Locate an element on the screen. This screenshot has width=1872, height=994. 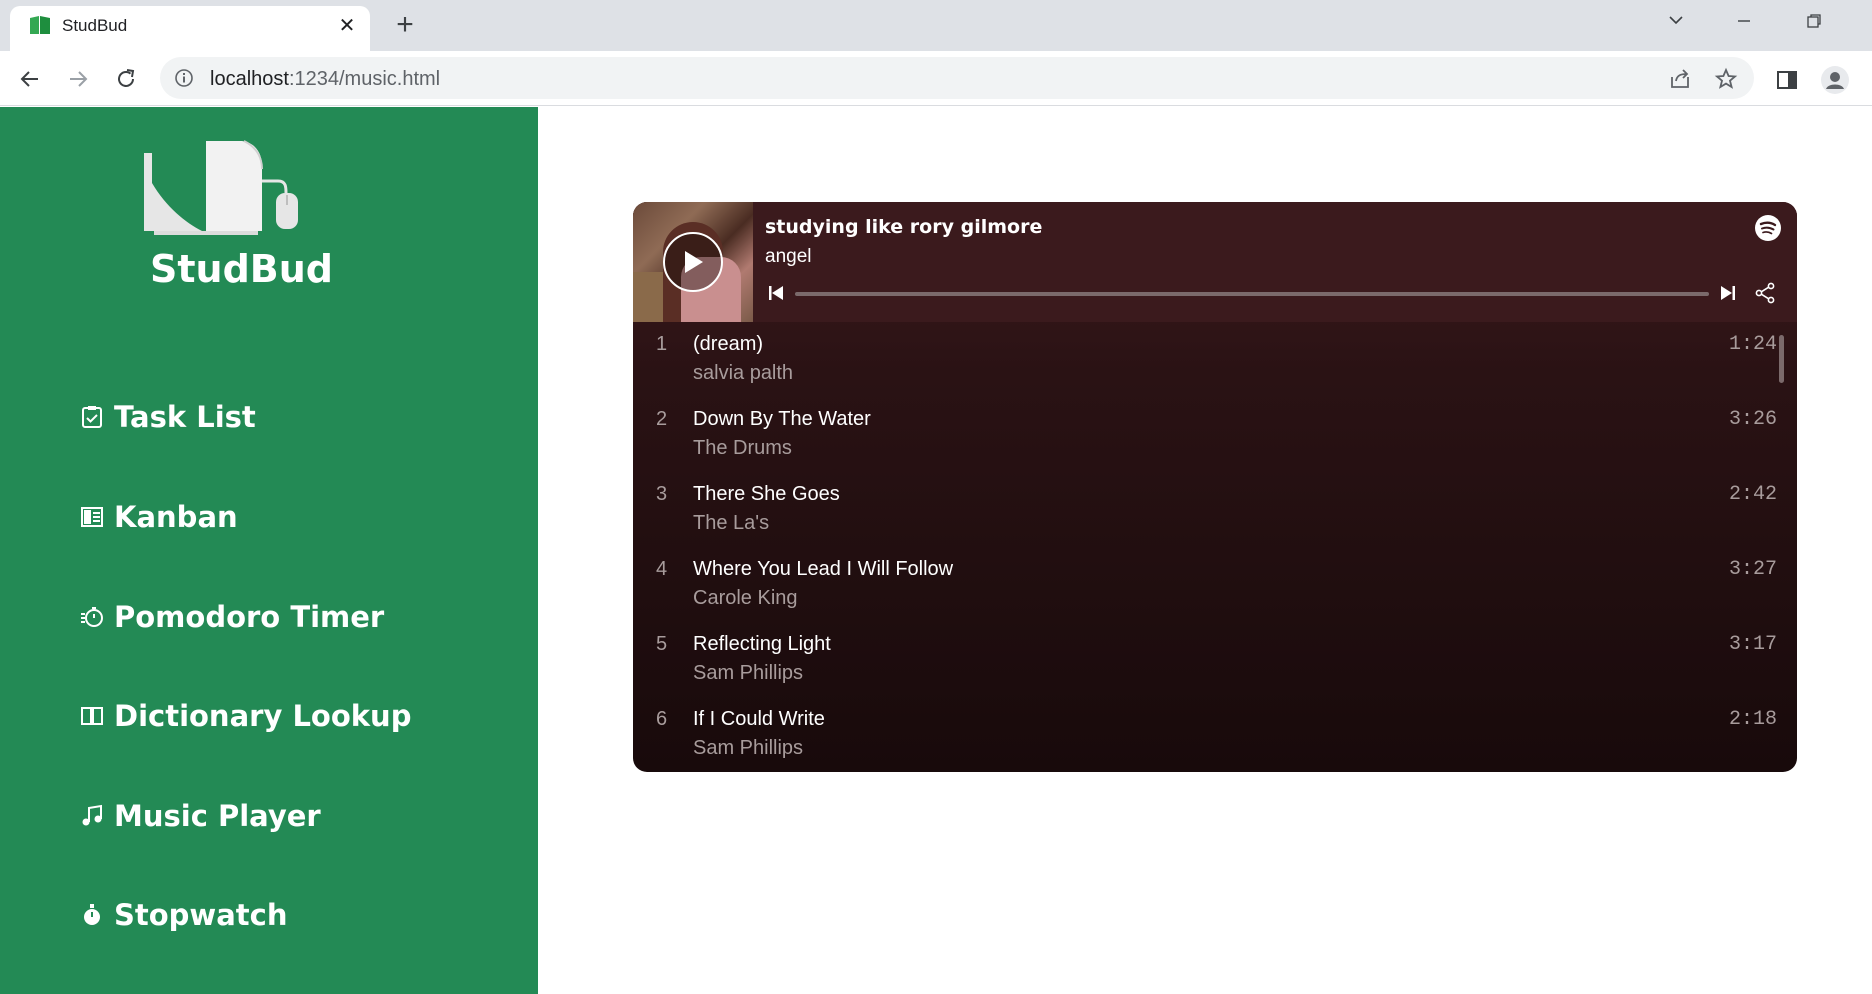
nav-task-list: Task List is located at coordinates (168, 417).